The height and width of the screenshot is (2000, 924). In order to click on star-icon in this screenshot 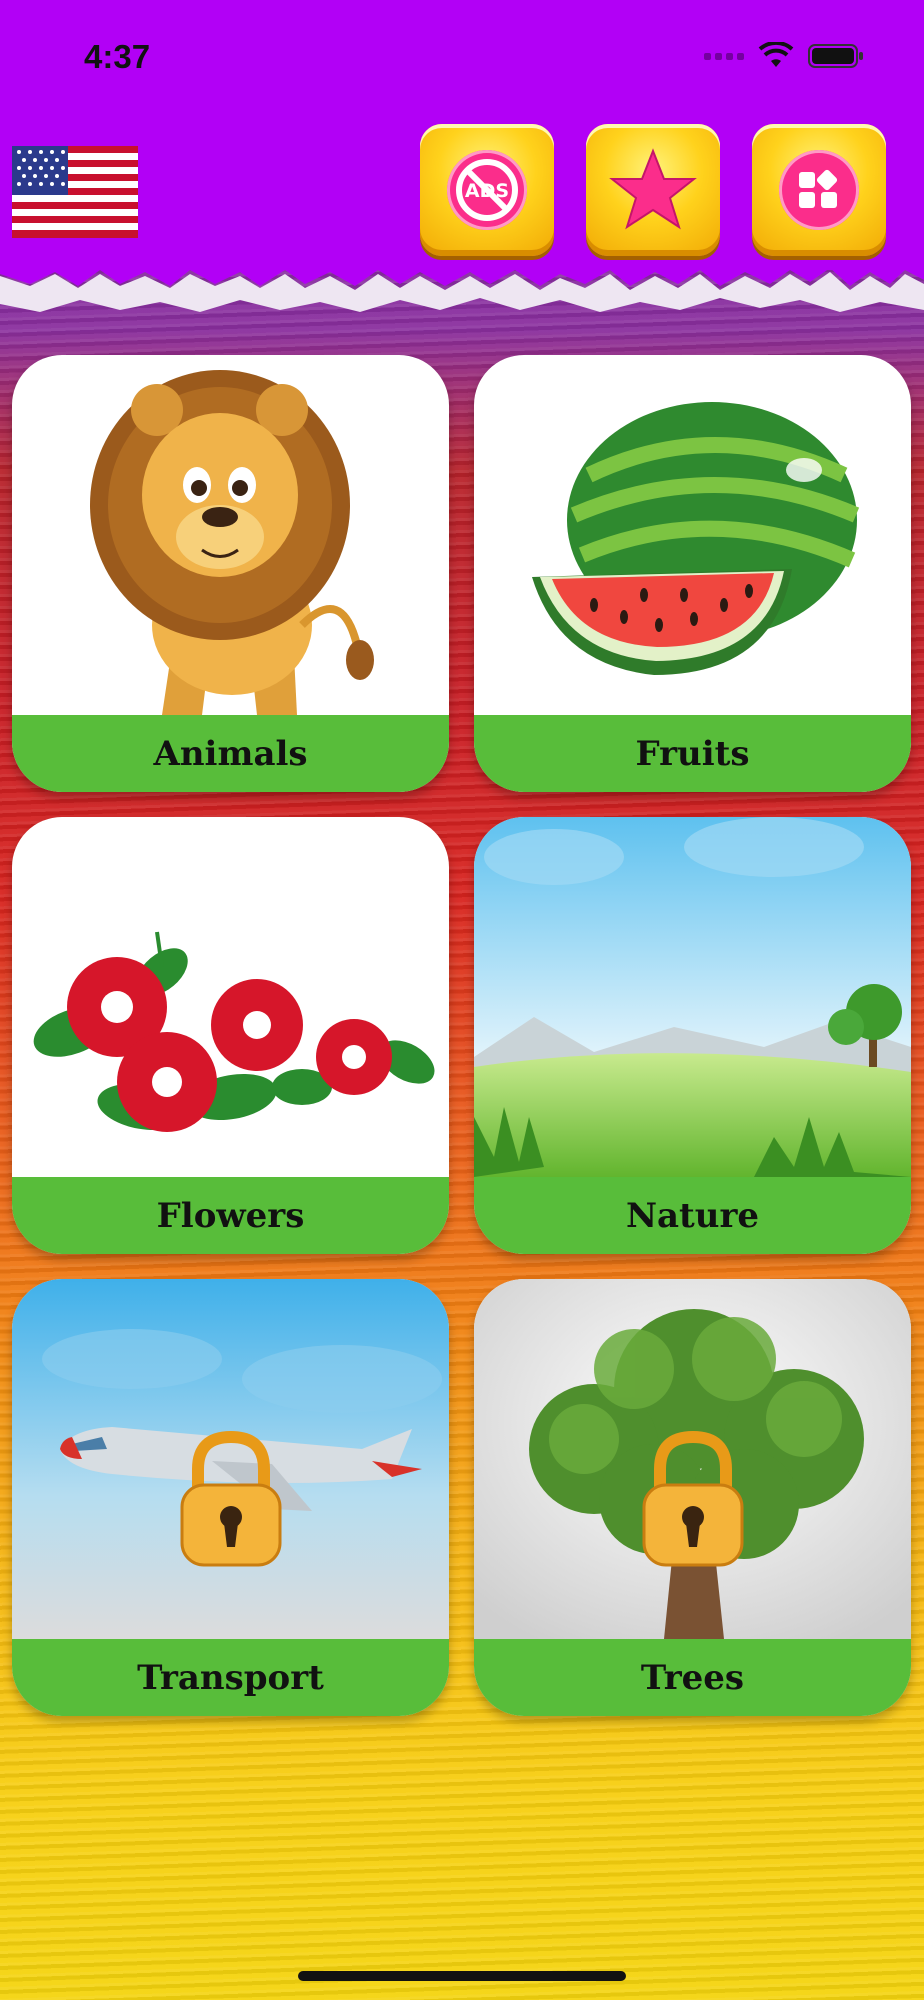, I will do `click(653, 189)`.